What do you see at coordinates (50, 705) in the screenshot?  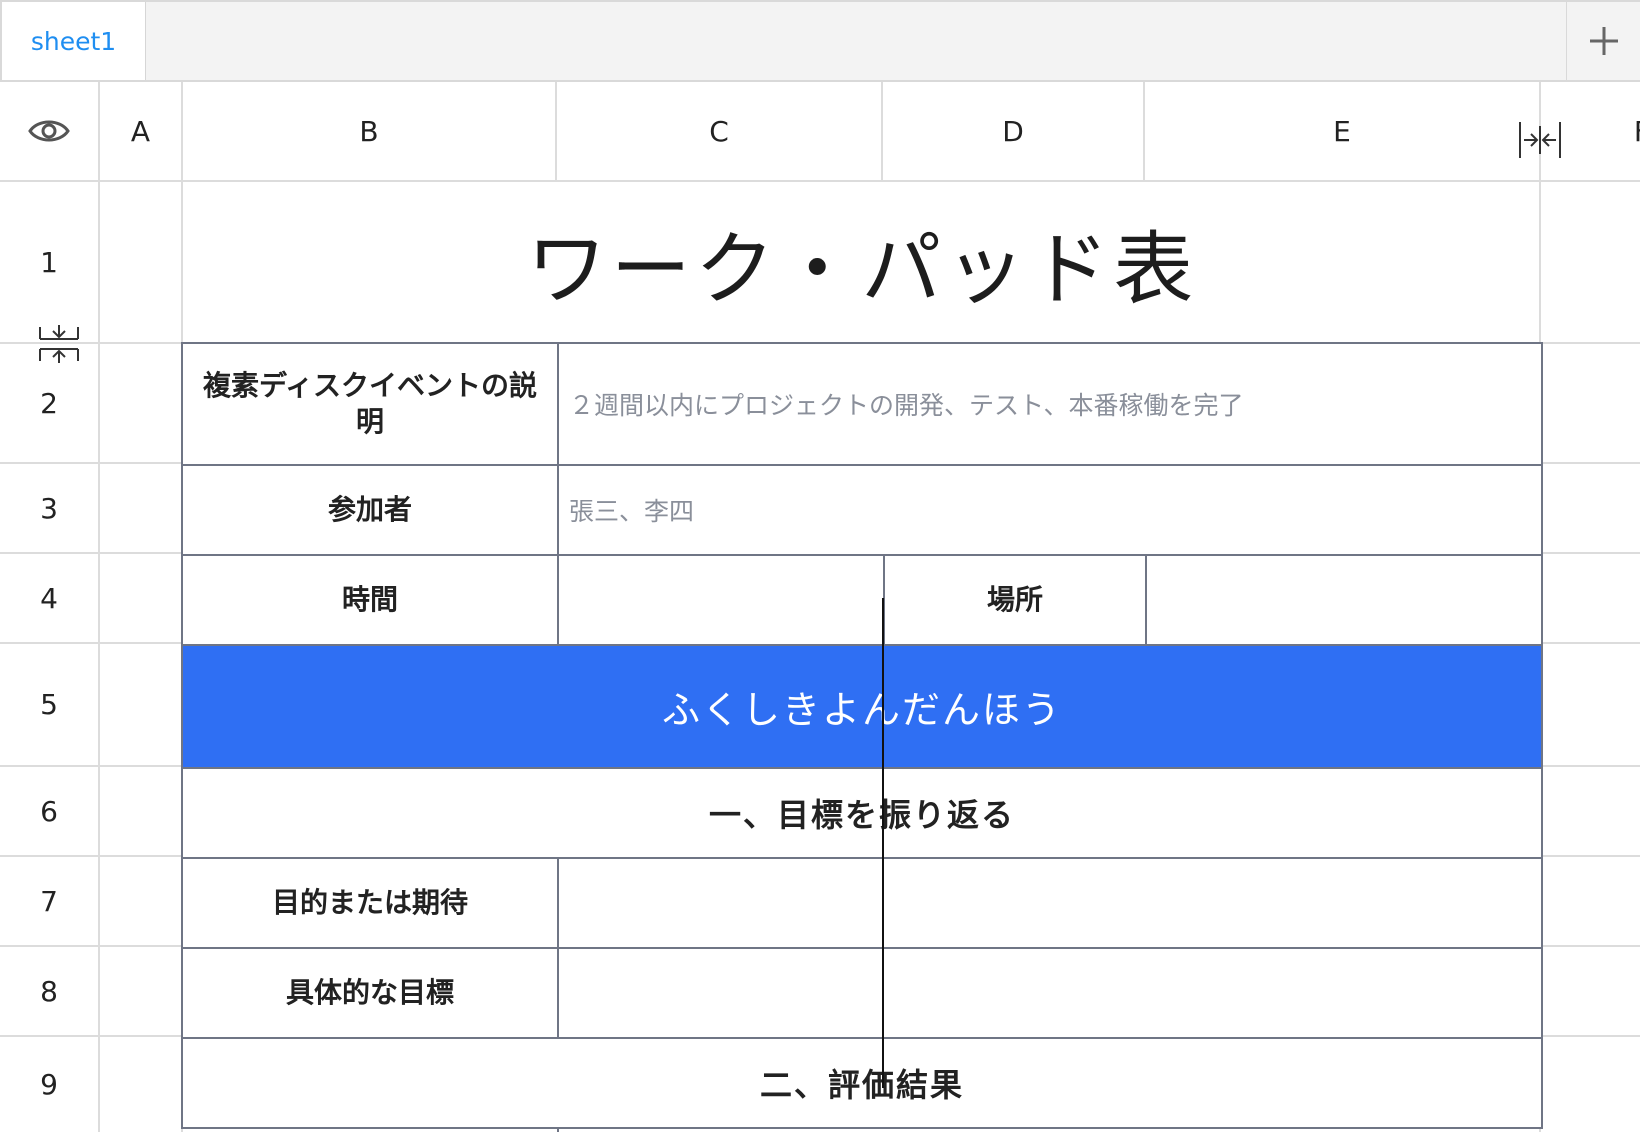 I see `row-header-5: 5` at bounding box center [50, 705].